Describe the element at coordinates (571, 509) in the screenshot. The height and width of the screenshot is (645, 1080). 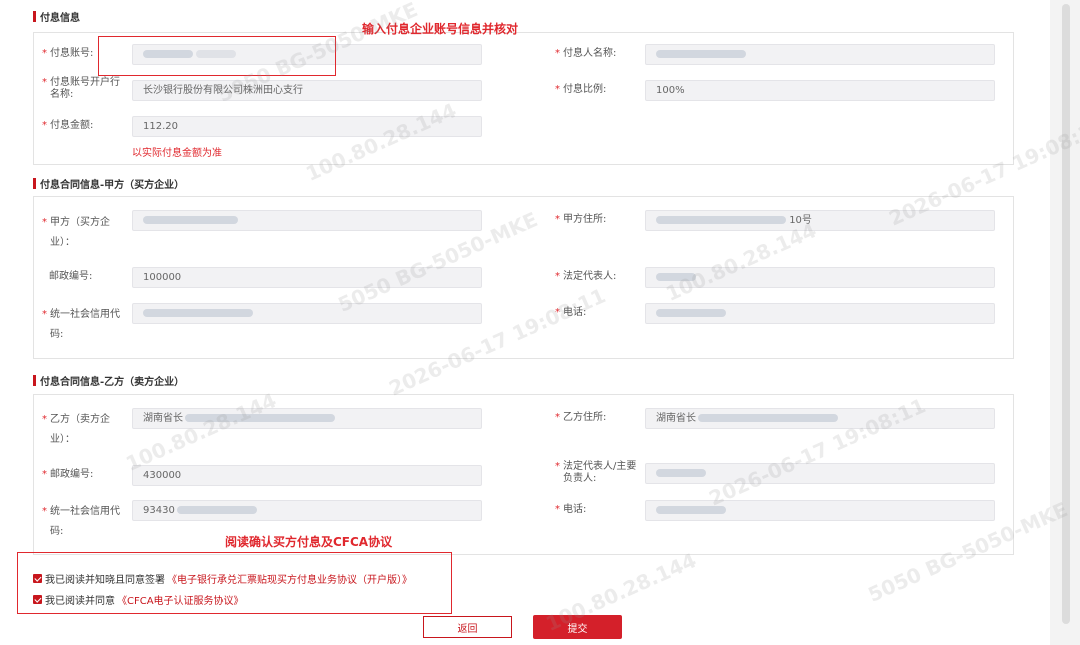
I see `party-b-phone-label: * 电话:` at that location.